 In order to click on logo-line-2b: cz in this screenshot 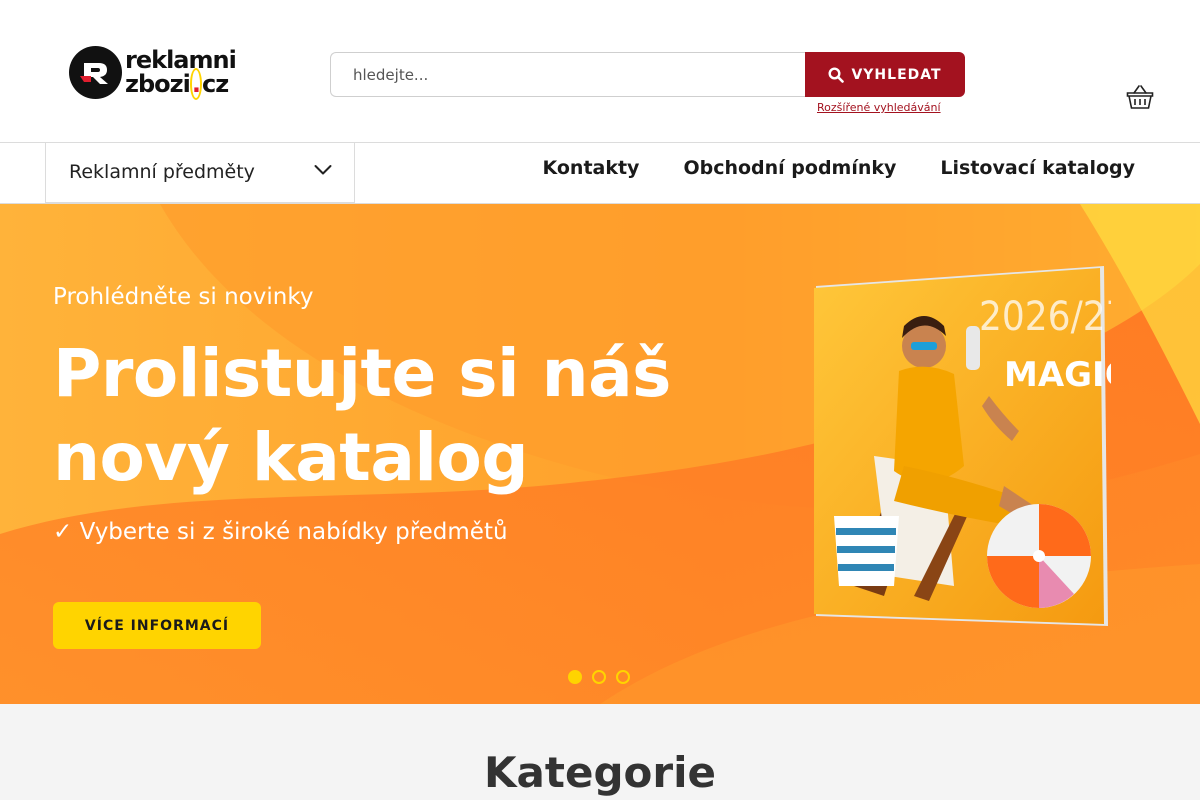, I will do `click(215, 84)`.